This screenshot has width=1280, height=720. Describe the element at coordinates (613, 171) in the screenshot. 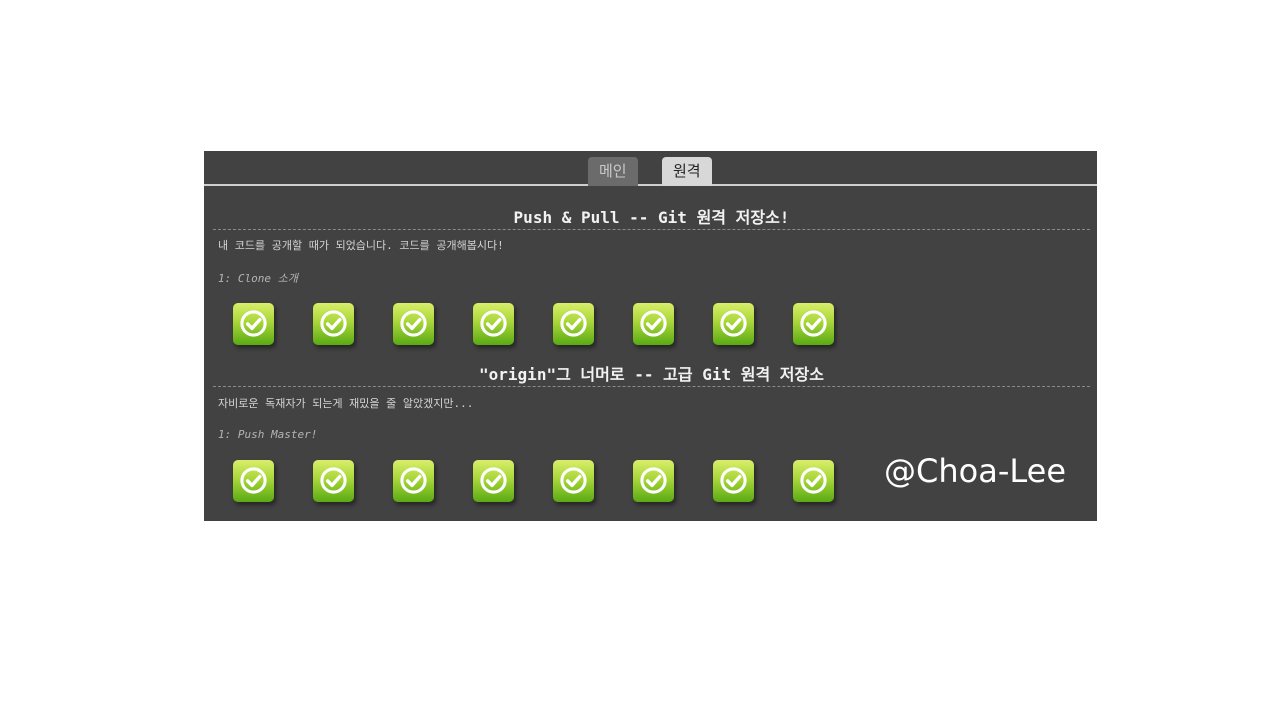

I see `tab-main: 메인` at that location.